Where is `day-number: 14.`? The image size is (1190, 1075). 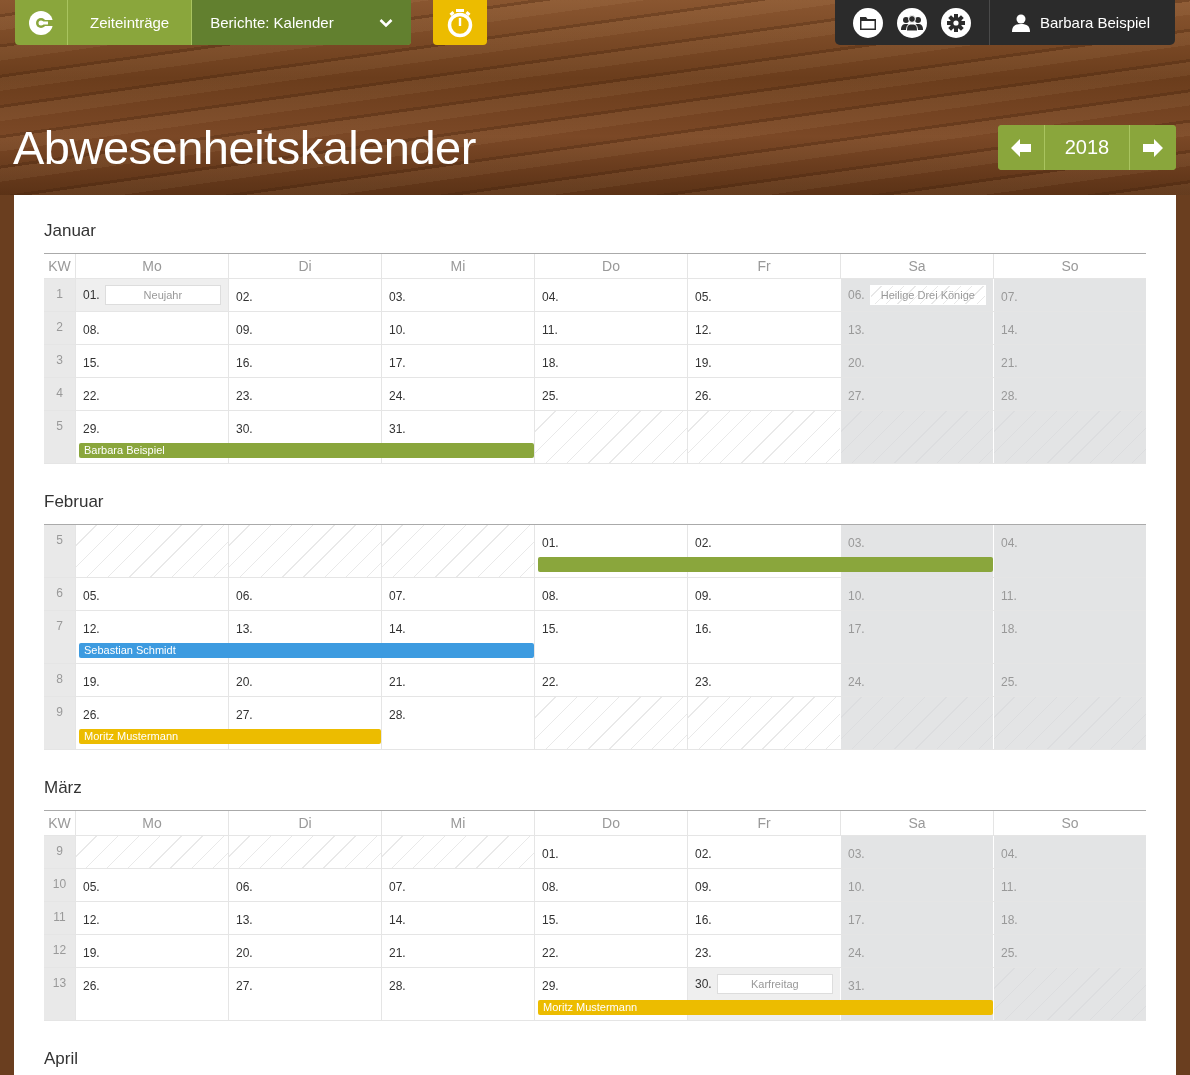
day-number: 14. is located at coordinates (397, 629).